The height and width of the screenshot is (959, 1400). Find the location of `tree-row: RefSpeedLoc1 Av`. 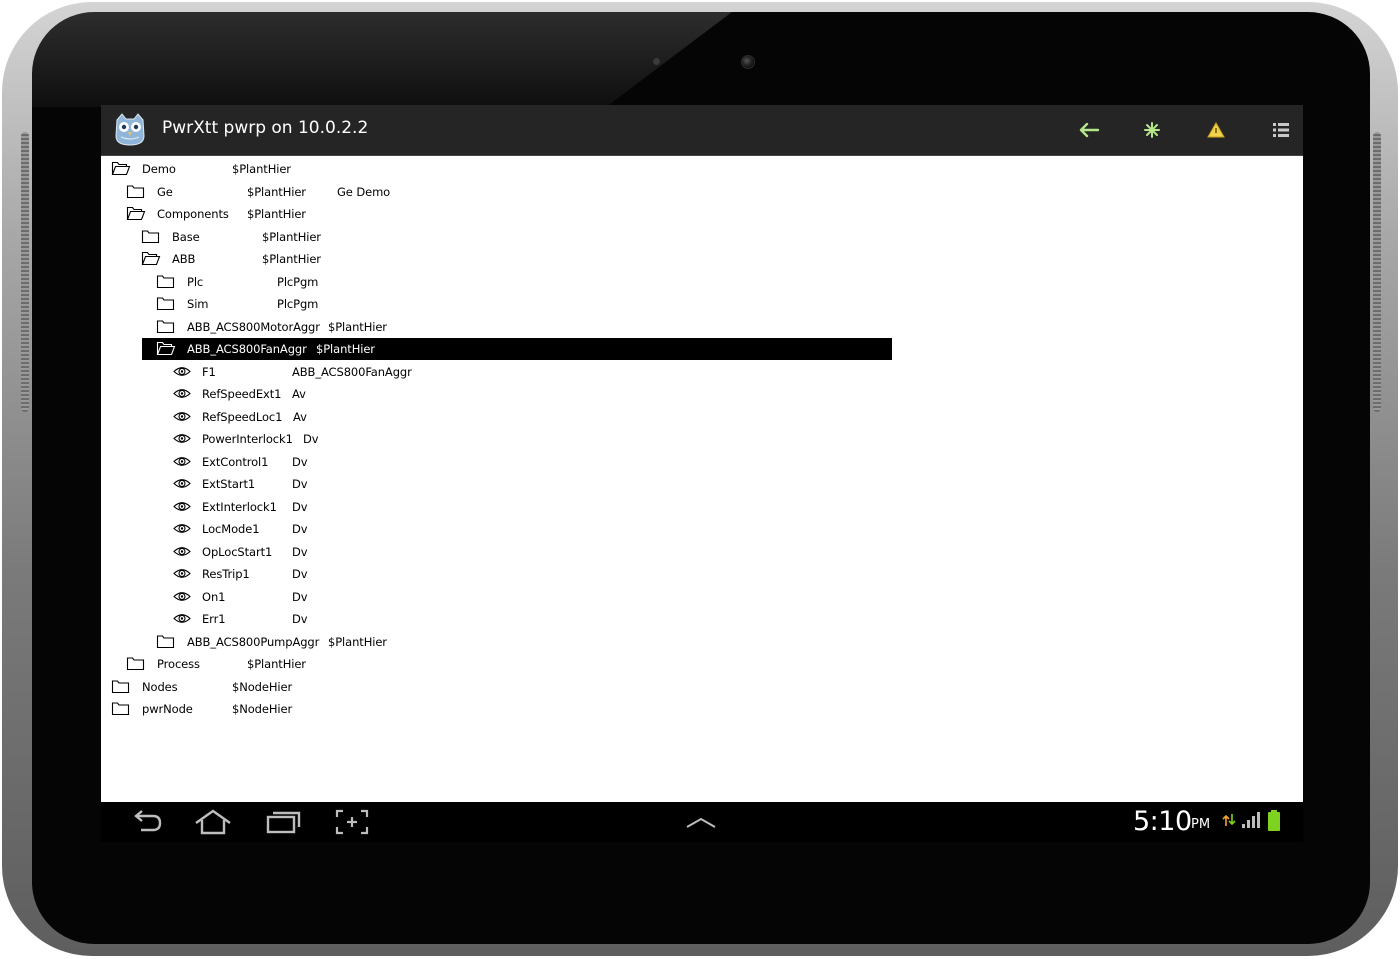

tree-row: RefSpeedLoc1 Av is located at coordinates (702, 417).